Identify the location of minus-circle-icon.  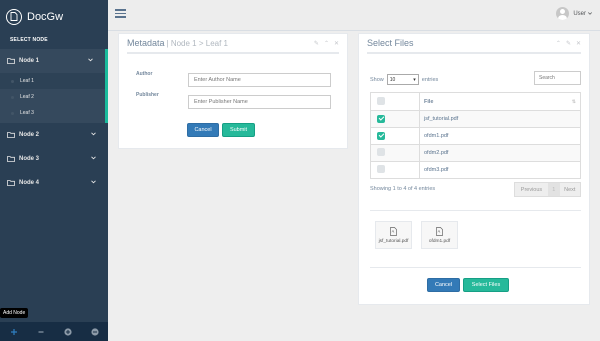
(94, 331).